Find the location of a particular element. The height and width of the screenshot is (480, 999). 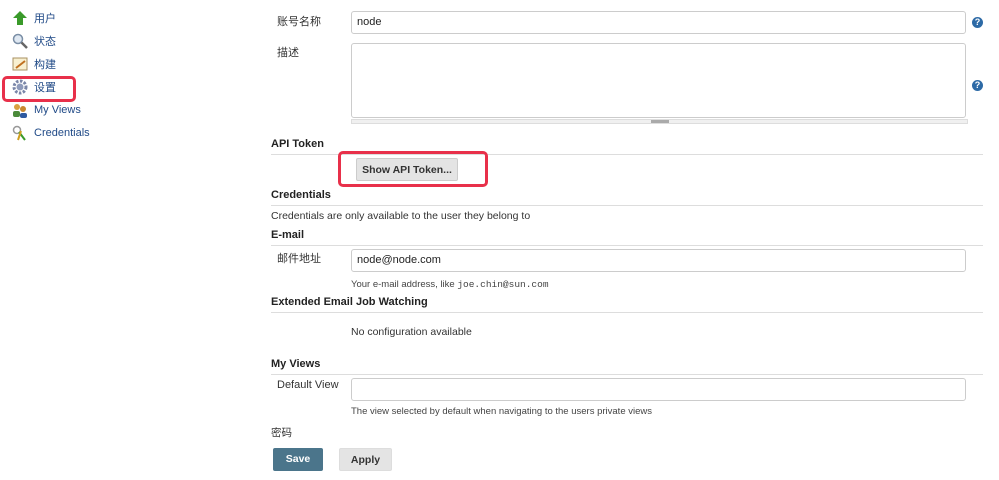

notepad-icon is located at coordinates (20, 64).